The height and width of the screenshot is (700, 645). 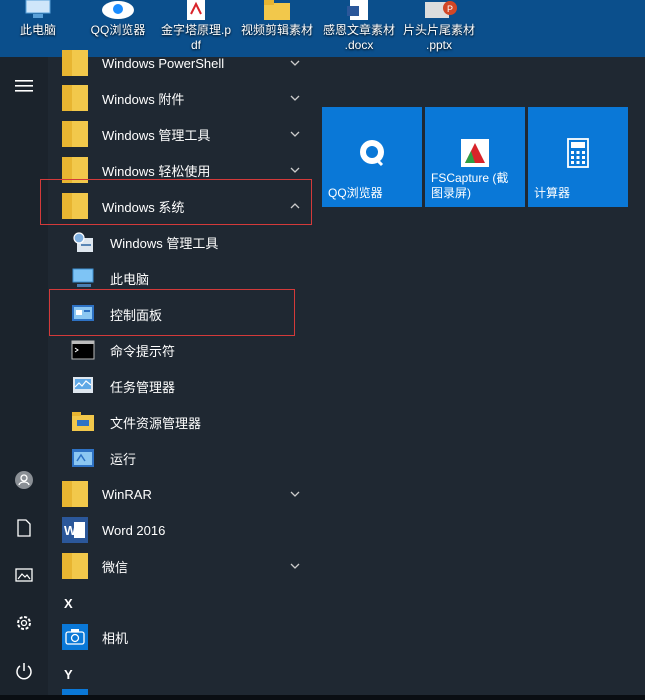 What do you see at coordinates (143, 387) in the screenshot?
I see `app-label: 任务管理器` at bounding box center [143, 387].